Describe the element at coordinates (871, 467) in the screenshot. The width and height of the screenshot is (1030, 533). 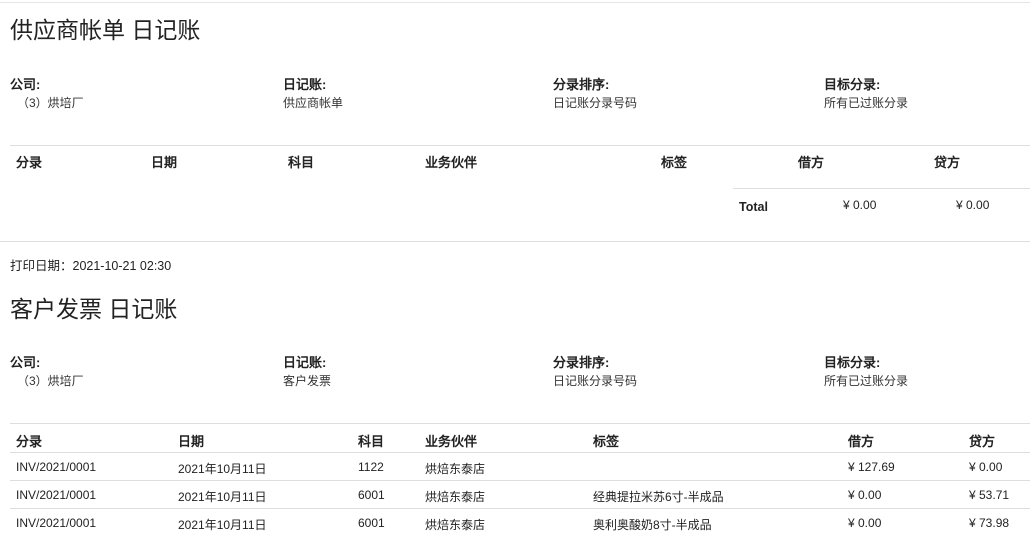
I see `row1-debit: ¥ 127.69` at that location.